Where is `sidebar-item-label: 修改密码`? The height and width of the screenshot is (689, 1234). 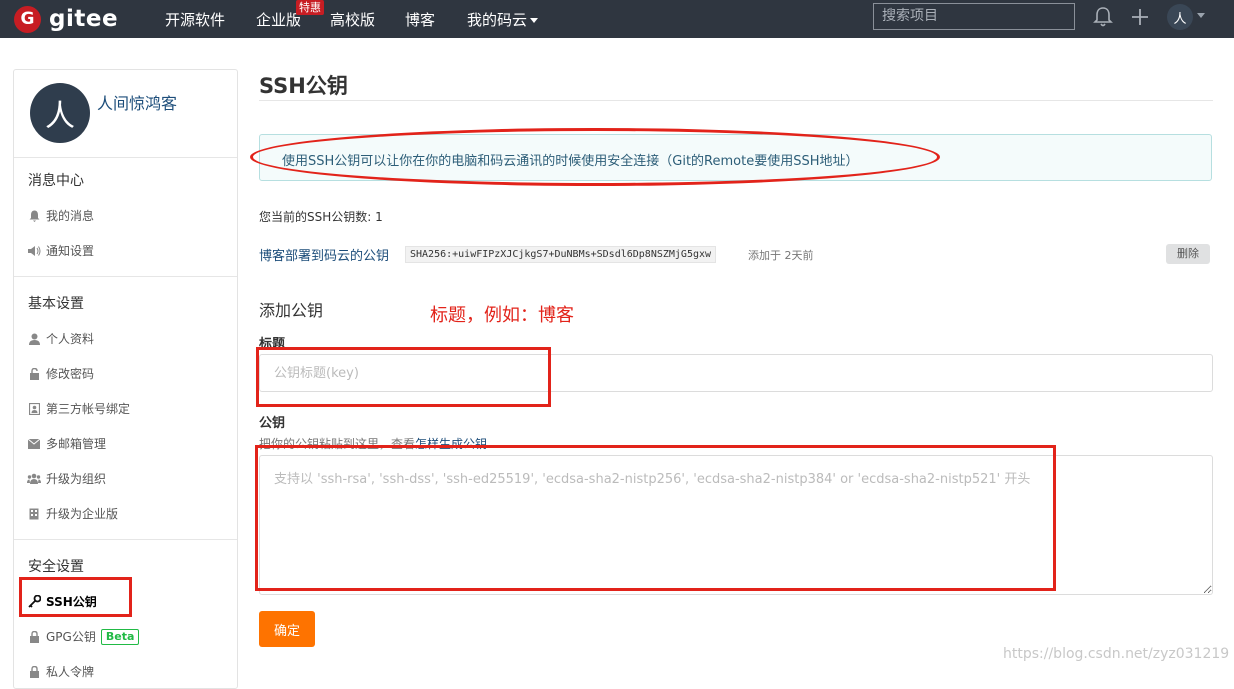
sidebar-item-label: 修改密码 is located at coordinates (70, 374).